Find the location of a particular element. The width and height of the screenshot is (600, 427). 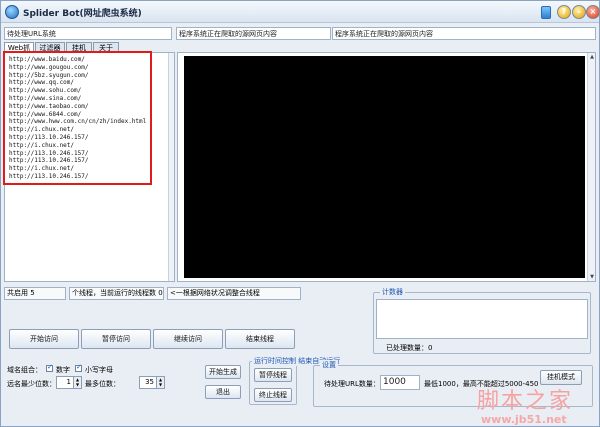

digits-checkbox is located at coordinates (49, 367).